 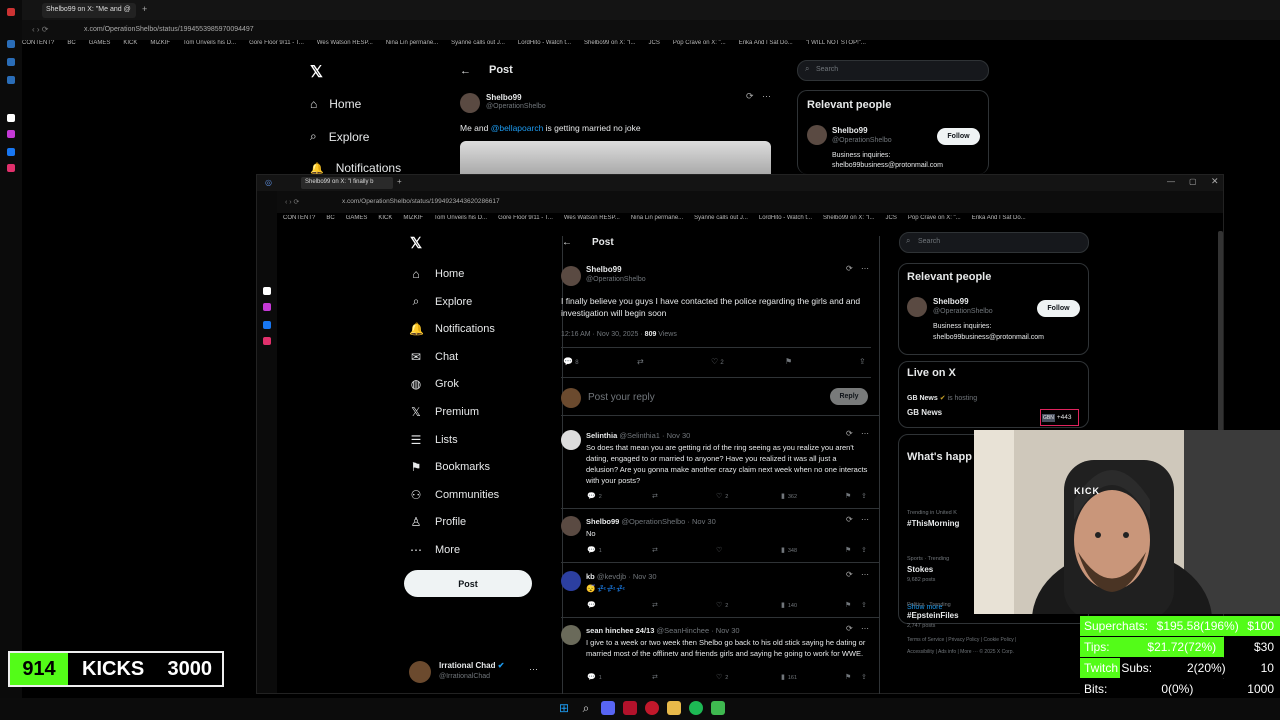 What do you see at coordinates (268, 182) in the screenshot?
I see `opera-icon: ◎` at bounding box center [268, 182].